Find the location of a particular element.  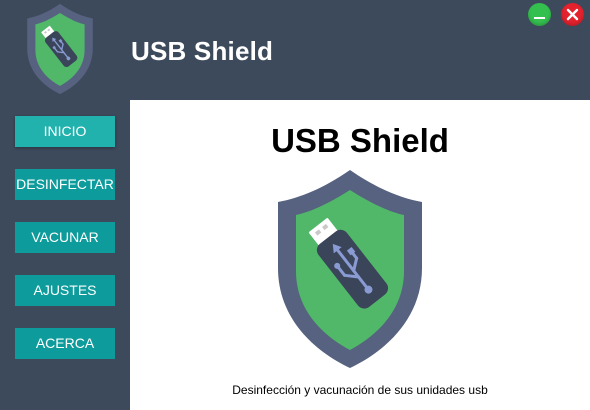

nav-ajustes-button: AJUSTES is located at coordinates (65, 290).